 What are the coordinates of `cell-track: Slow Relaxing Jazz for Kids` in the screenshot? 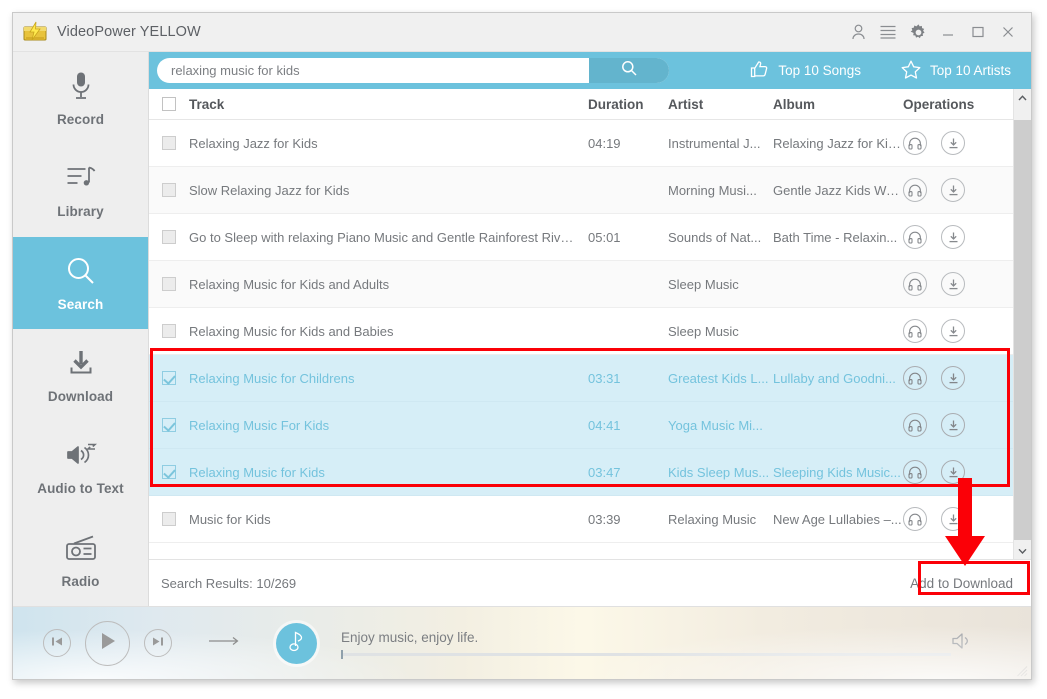 It's located at (269, 190).